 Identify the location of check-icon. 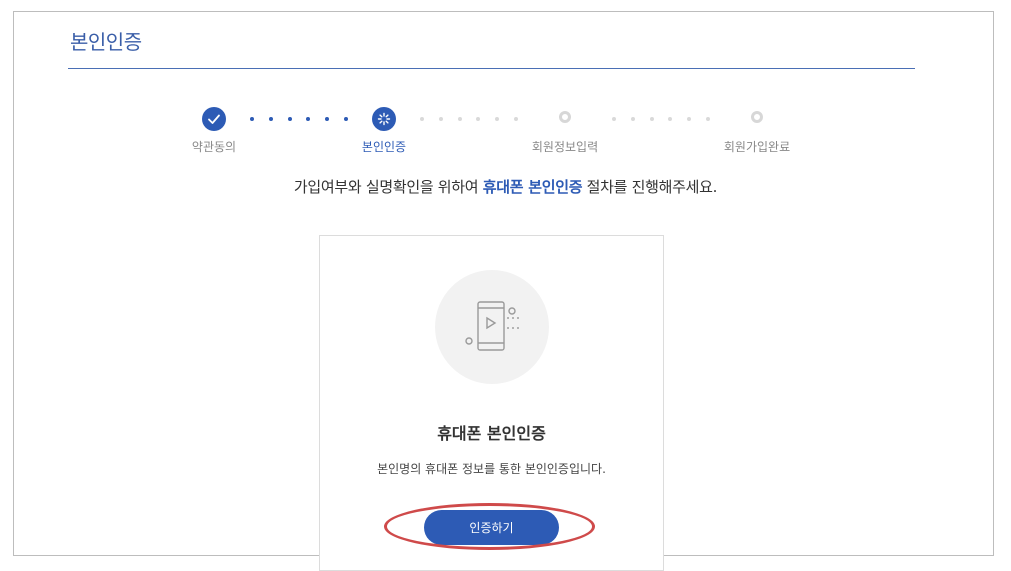
(214, 119).